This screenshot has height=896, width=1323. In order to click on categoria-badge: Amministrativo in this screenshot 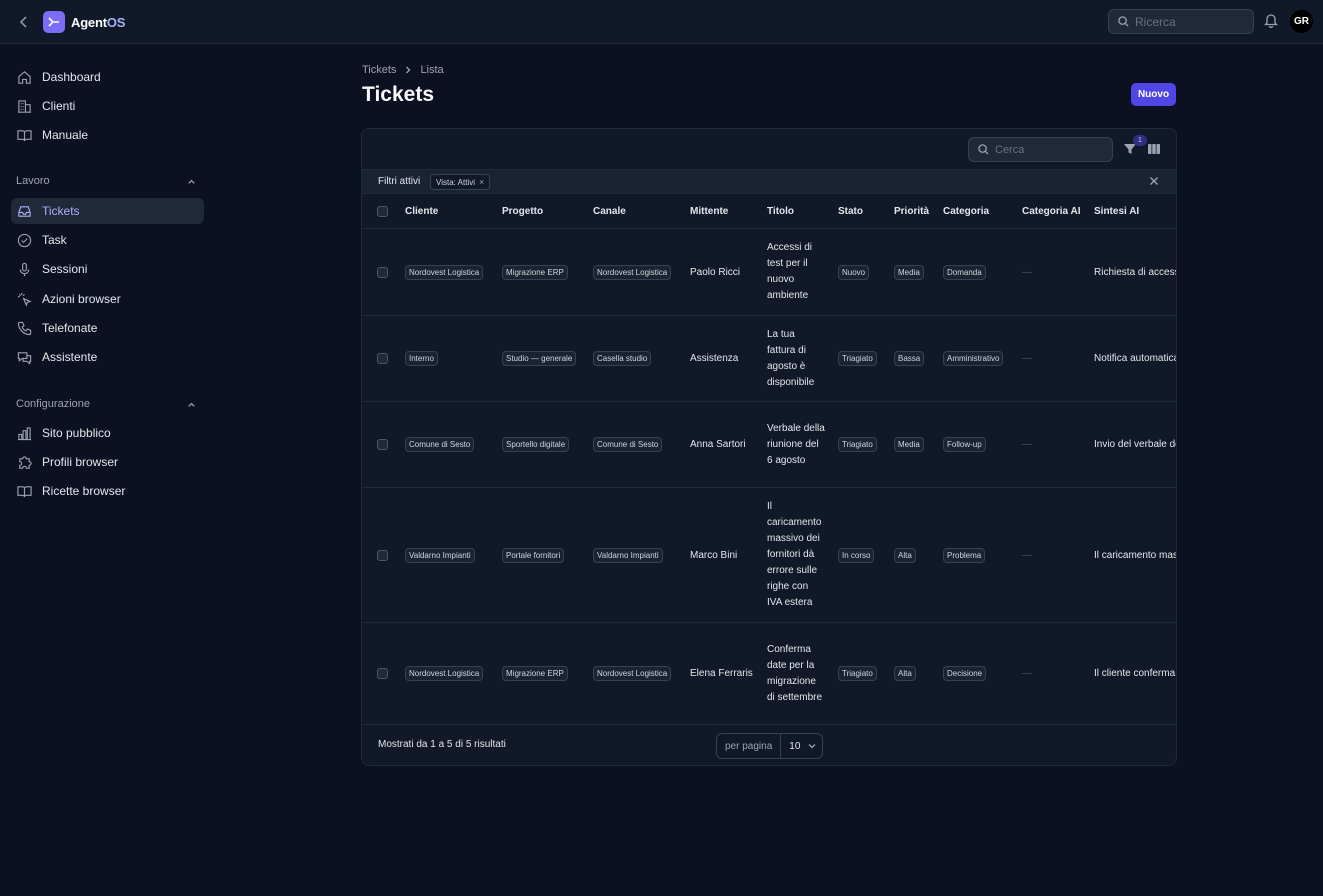, I will do `click(973, 358)`.